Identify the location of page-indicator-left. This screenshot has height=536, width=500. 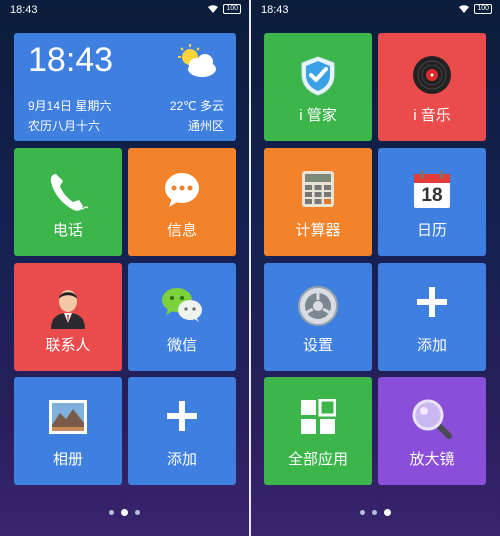
(124, 512).